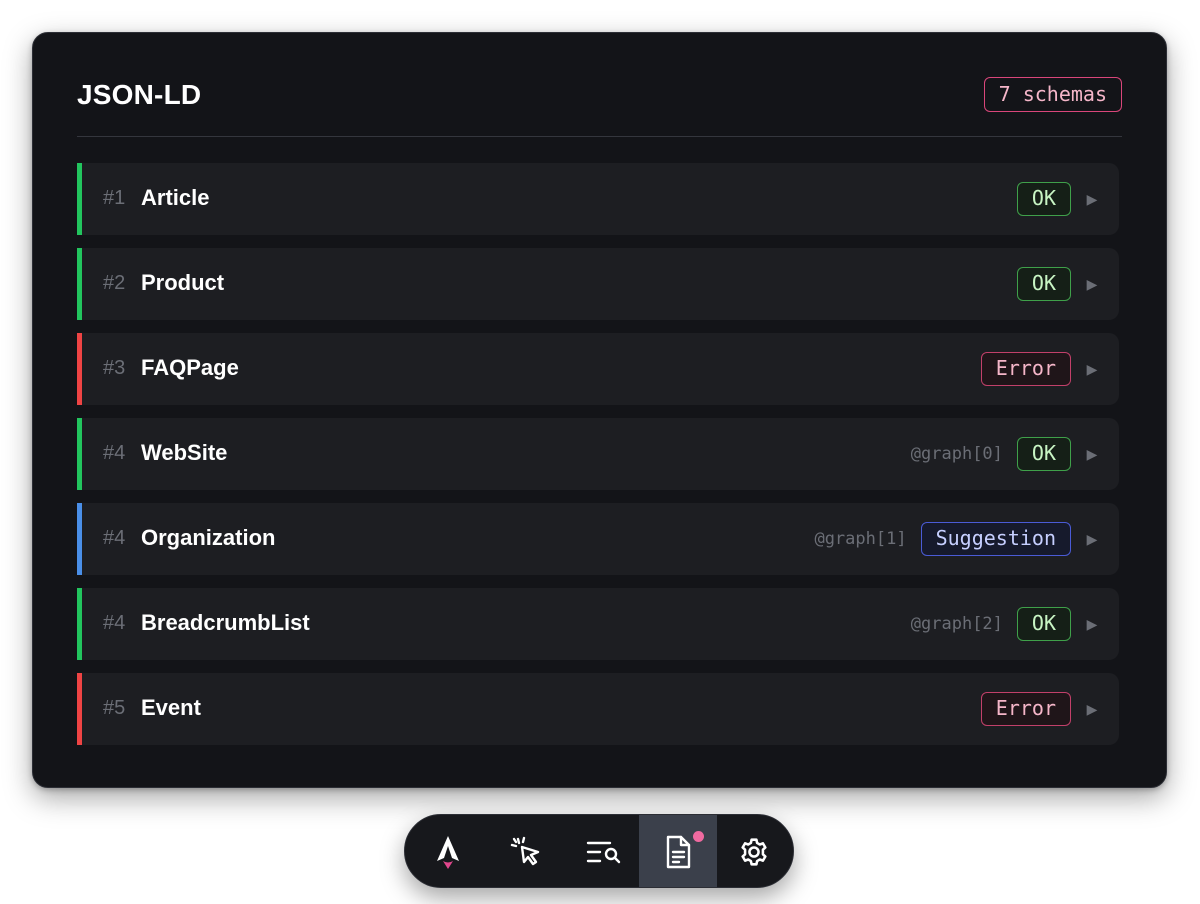 This screenshot has height=904, width=1200. I want to click on toolbar-item-audit, so click(604, 851).